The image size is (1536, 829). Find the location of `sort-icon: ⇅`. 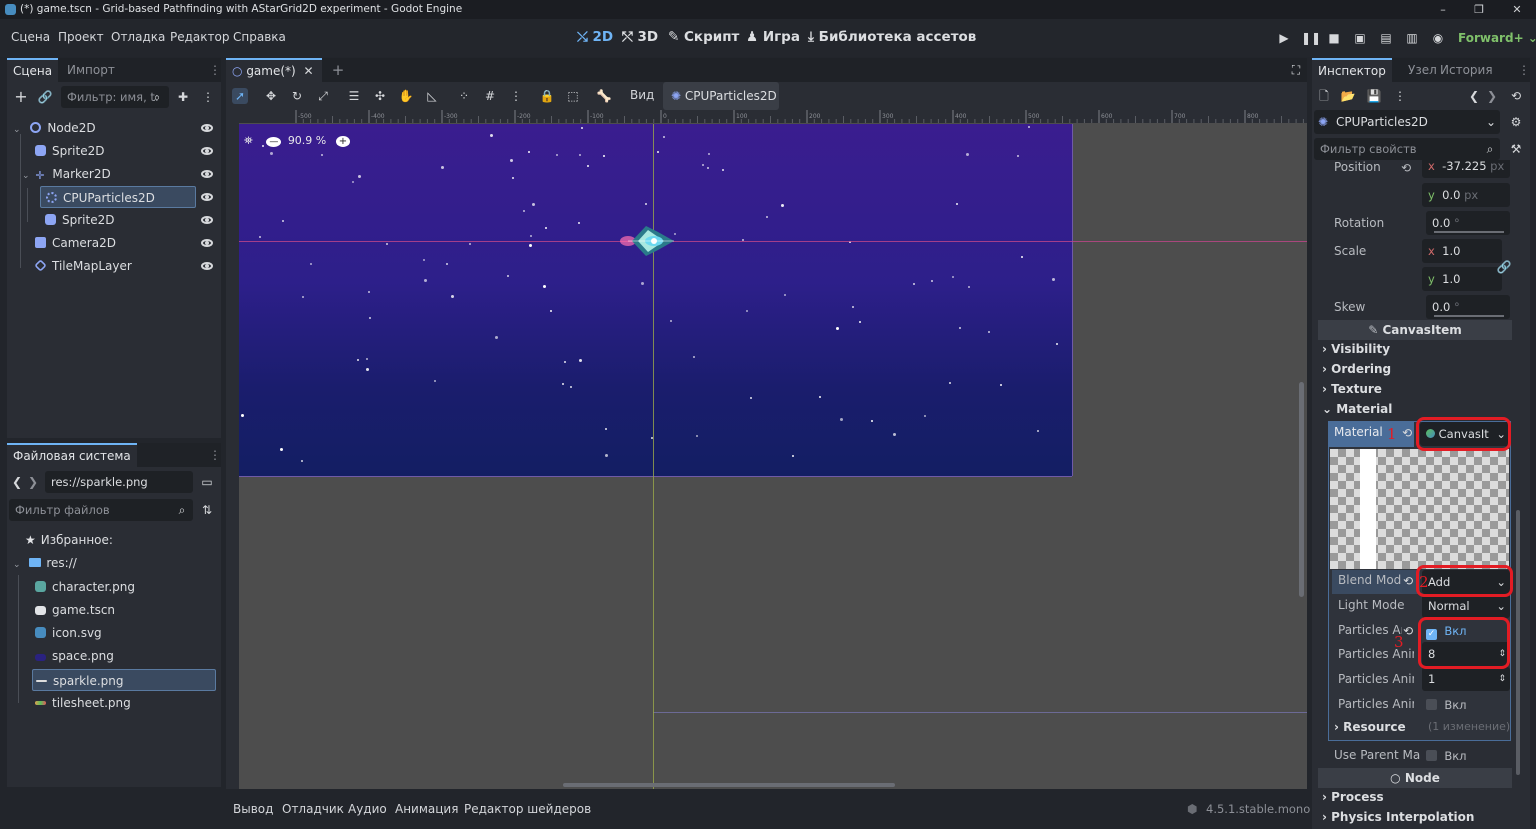

sort-icon: ⇅ is located at coordinates (207, 510).